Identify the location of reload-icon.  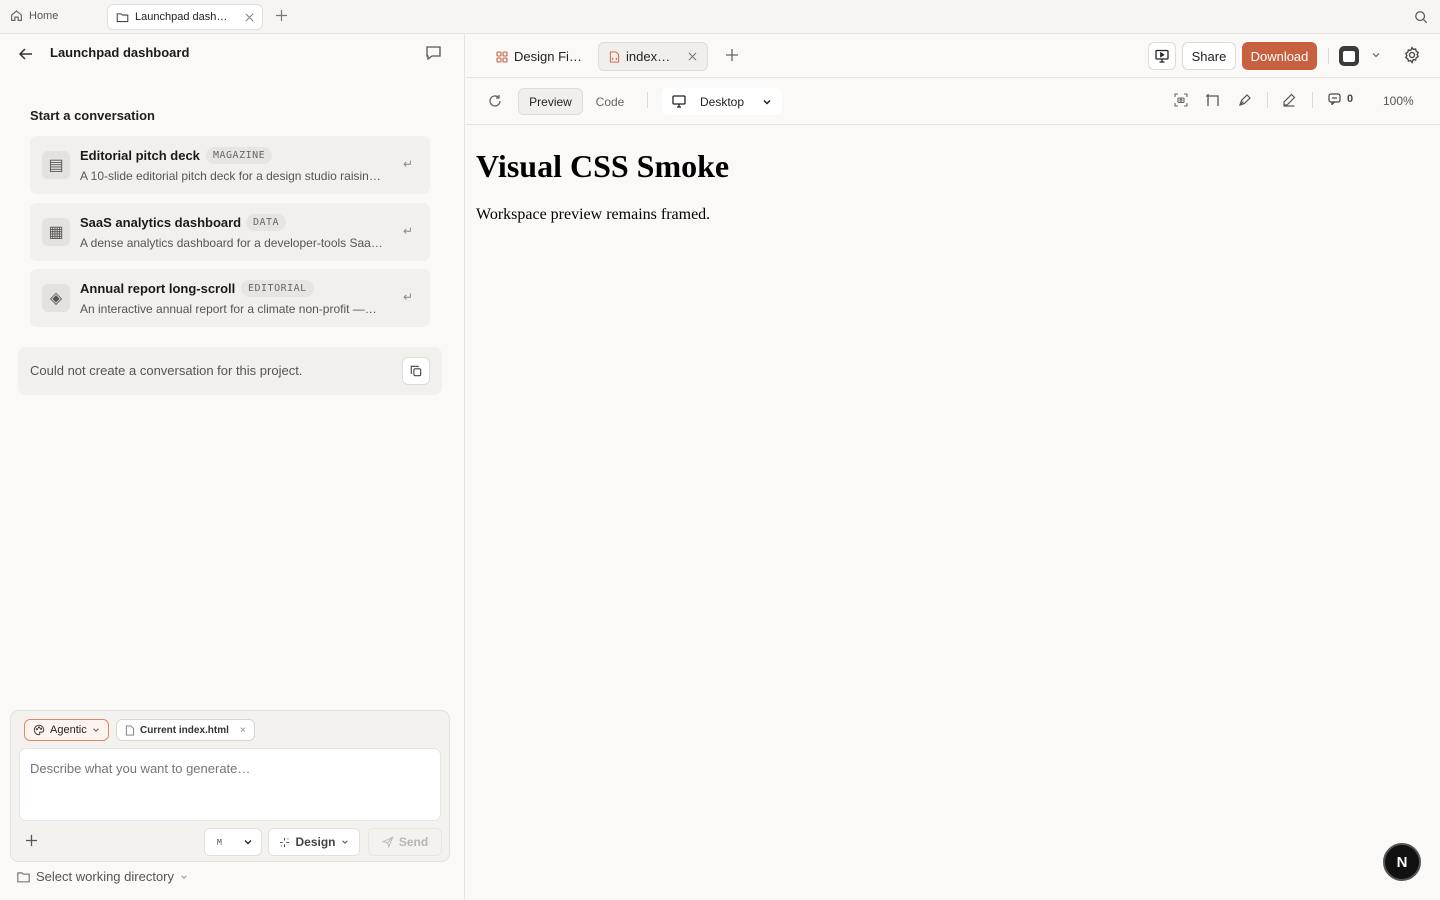
(495, 101).